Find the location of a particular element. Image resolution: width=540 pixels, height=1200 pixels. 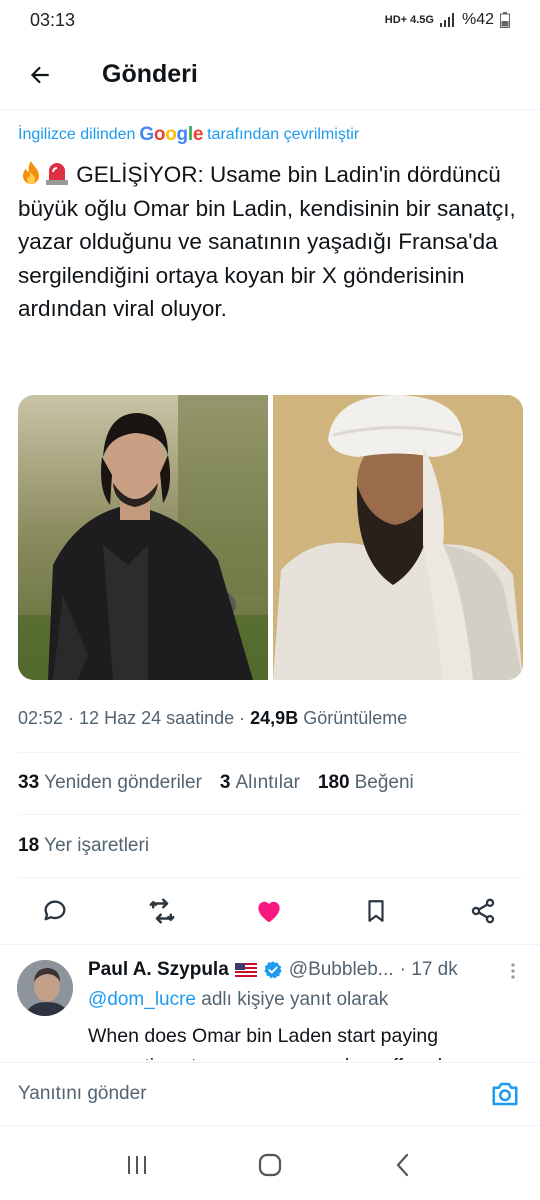

likes-stat: 180 Beğeni is located at coordinates (366, 783).